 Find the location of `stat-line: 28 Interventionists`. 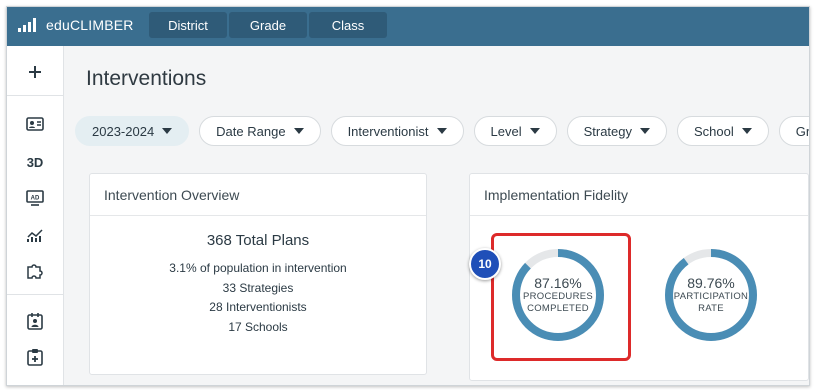

stat-line: 28 Interventionists is located at coordinates (258, 307).